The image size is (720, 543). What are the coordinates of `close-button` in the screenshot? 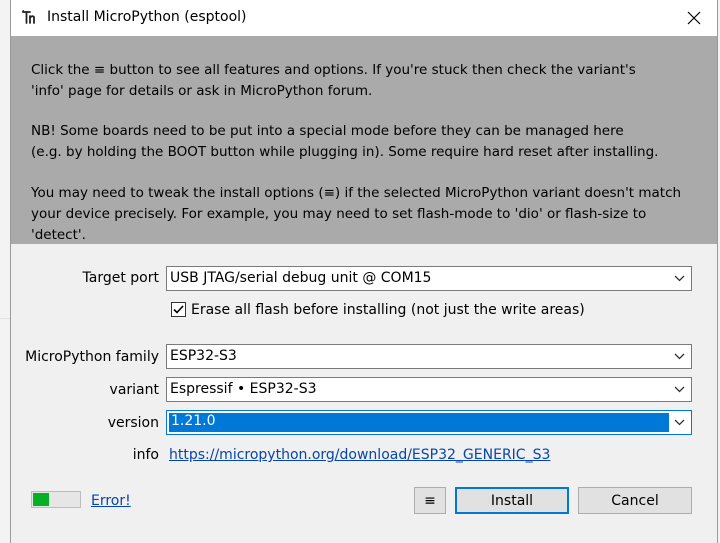 It's located at (694, 18).